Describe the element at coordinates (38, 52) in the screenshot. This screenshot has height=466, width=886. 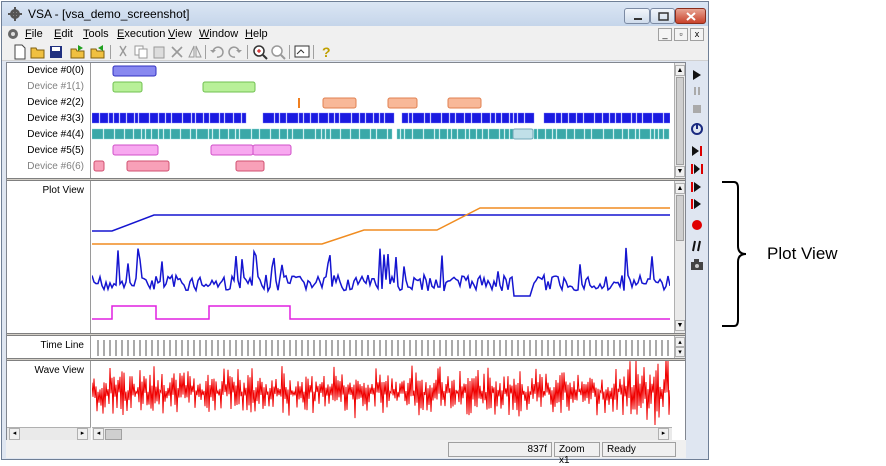
I see `open-folder-icon` at that location.